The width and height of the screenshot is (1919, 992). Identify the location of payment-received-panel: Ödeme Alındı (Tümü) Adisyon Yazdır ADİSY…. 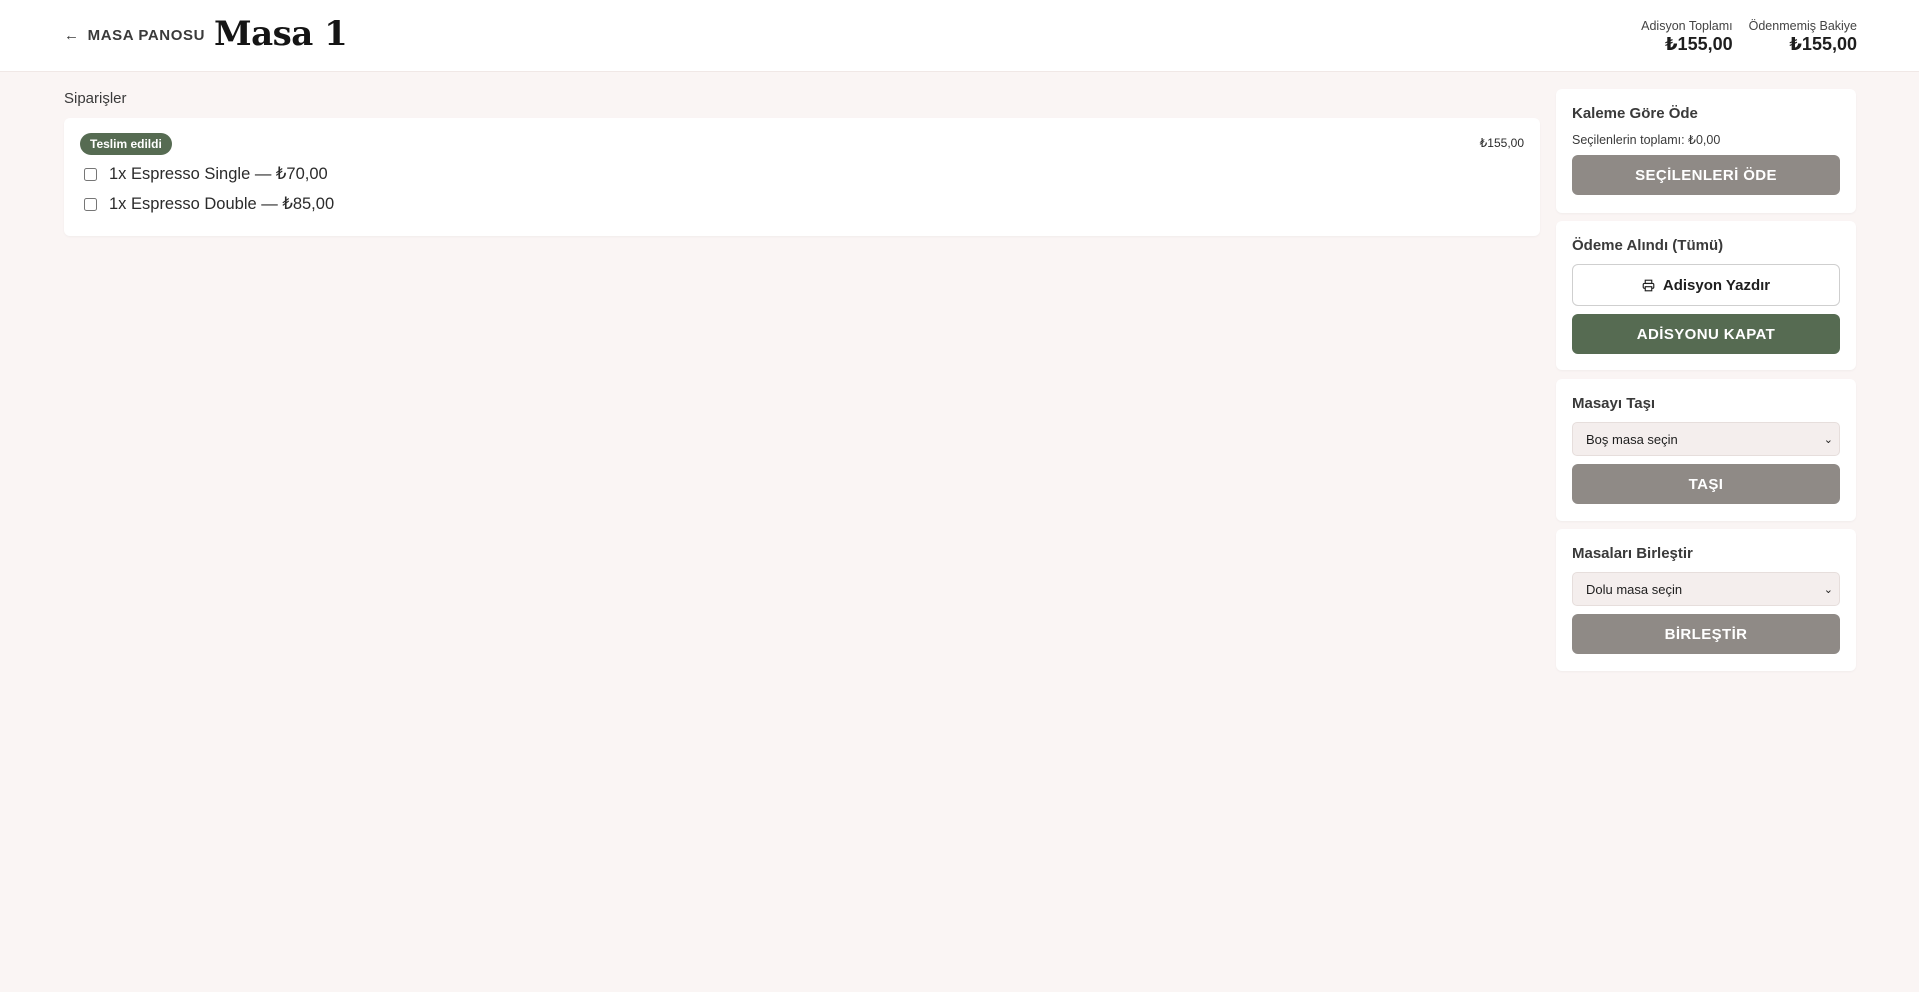
(1706, 295).